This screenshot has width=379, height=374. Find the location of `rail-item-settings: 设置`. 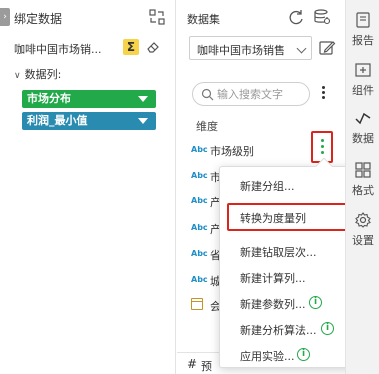

rail-item-settings: 设置 is located at coordinates (362, 231).